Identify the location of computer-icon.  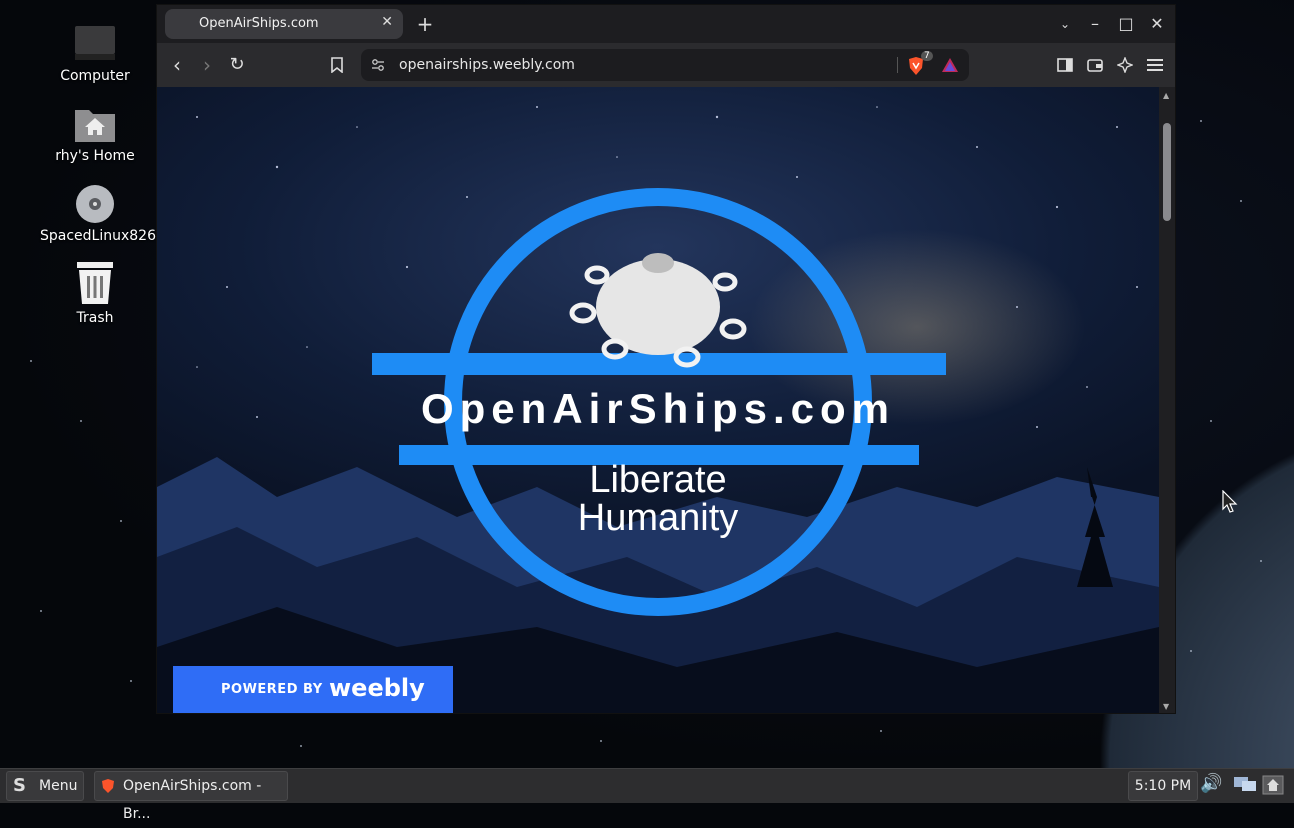
(95, 43).